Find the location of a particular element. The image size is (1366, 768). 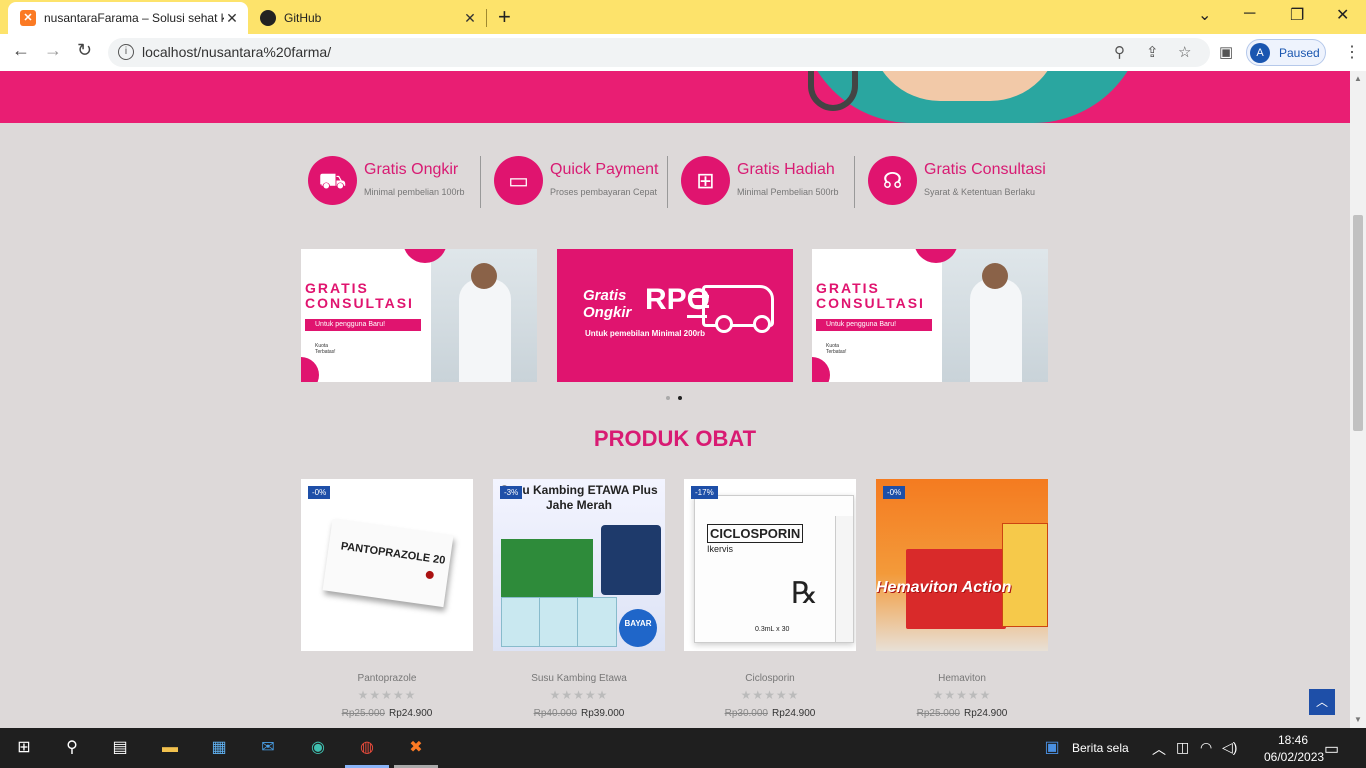

carousel-dot-active is located at coordinates (680, 398).